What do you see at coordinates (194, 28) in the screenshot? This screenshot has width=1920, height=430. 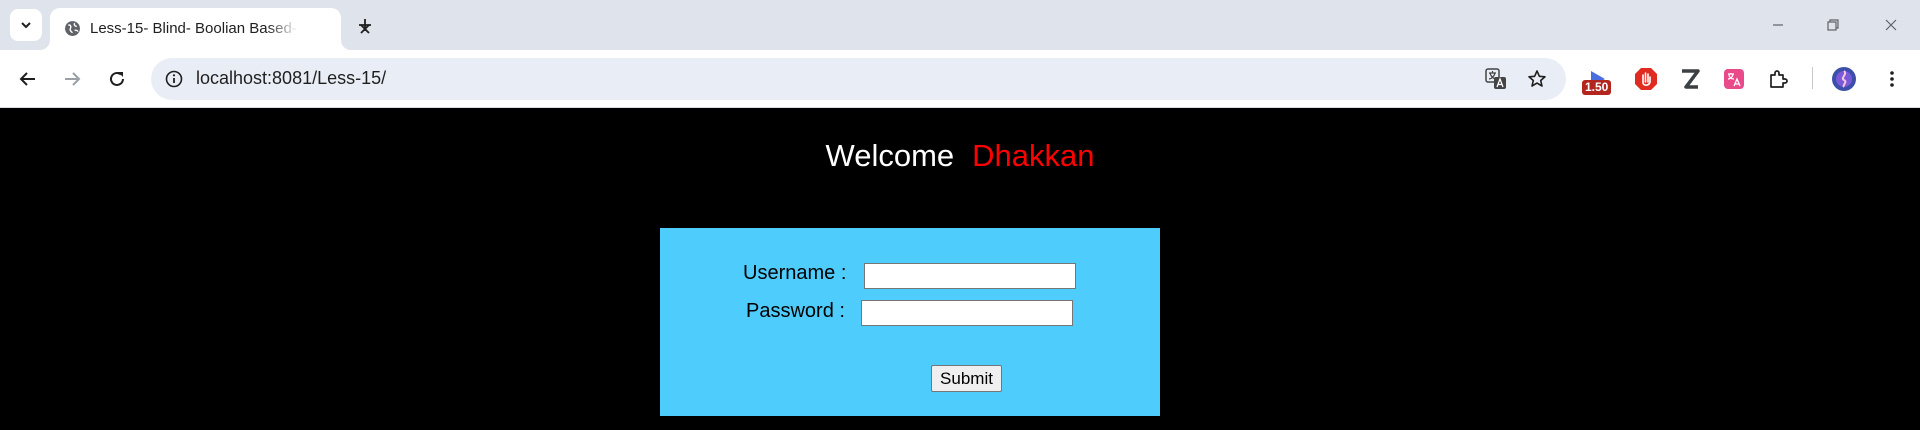 I see `tab-title: Less-15- Blind- Boolian Based- String` at bounding box center [194, 28].